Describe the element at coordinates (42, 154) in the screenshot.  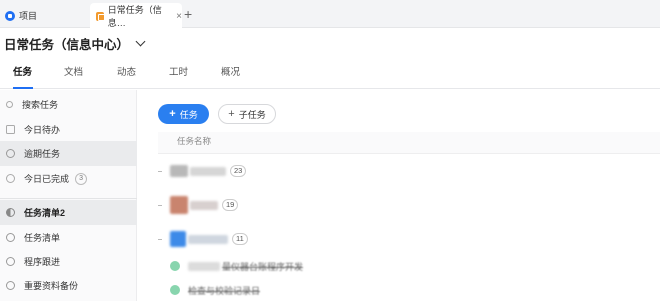
I see `sidebar-item-label: 逾期任务` at that location.